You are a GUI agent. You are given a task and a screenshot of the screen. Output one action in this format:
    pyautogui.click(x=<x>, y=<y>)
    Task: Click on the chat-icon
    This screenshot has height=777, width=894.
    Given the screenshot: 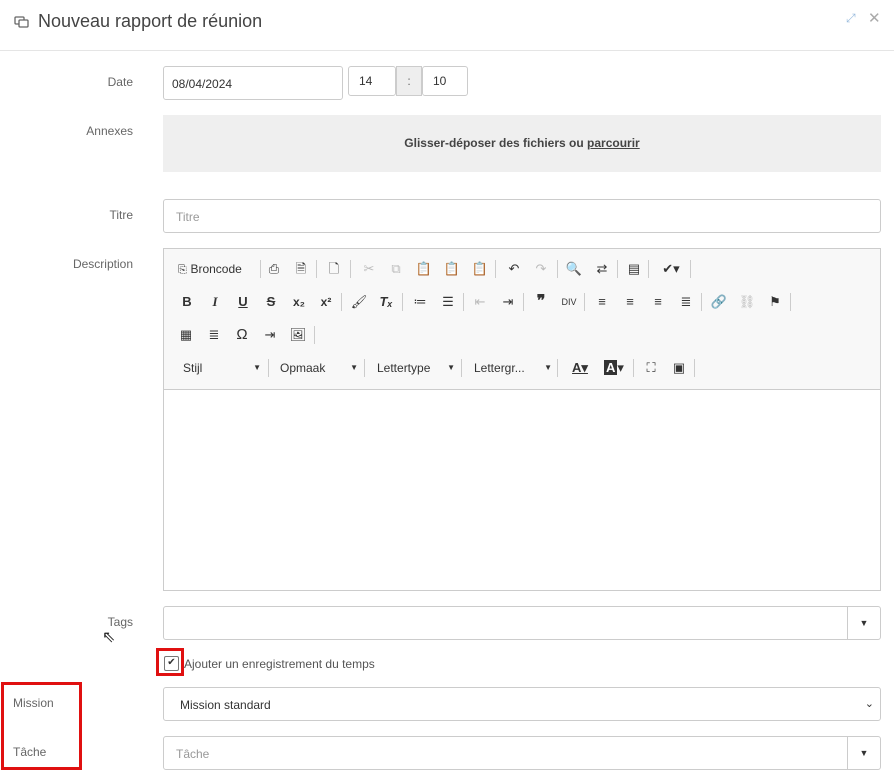 What is the action you would take?
    pyautogui.click(x=22, y=24)
    